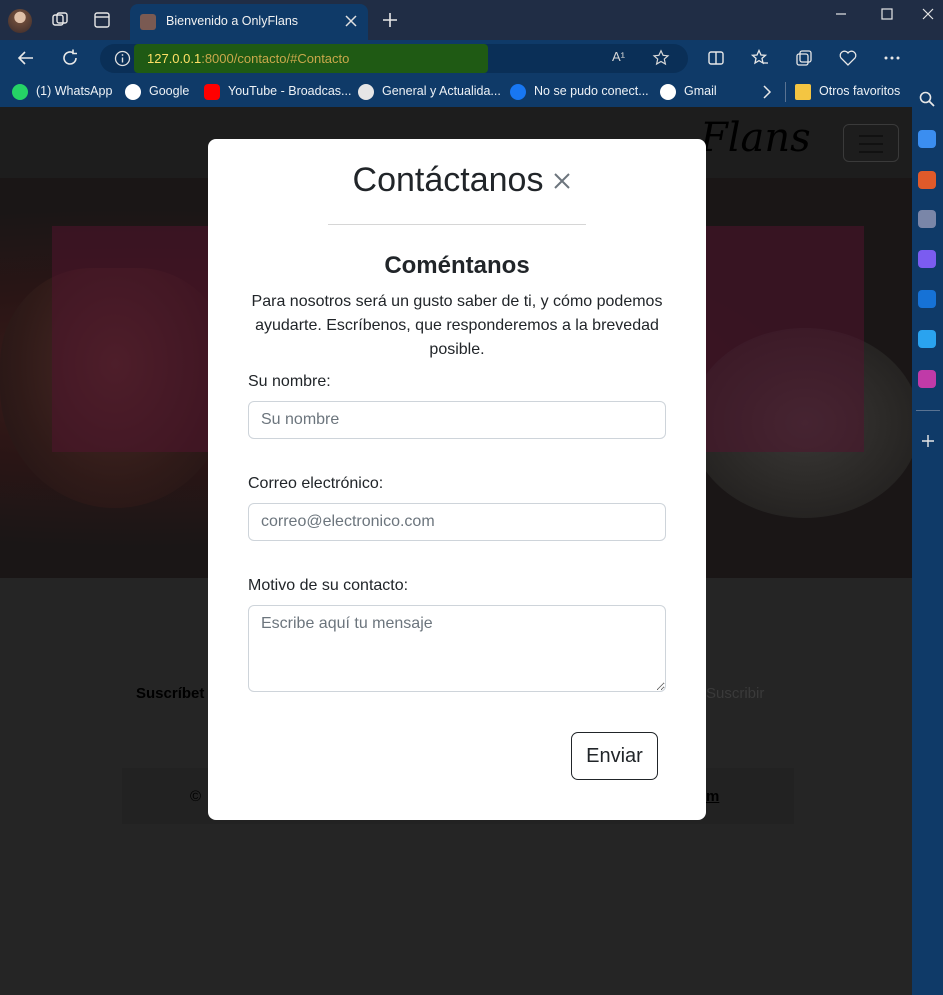 The image size is (943, 995). I want to click on split-screen-icon, so click(716, 58).